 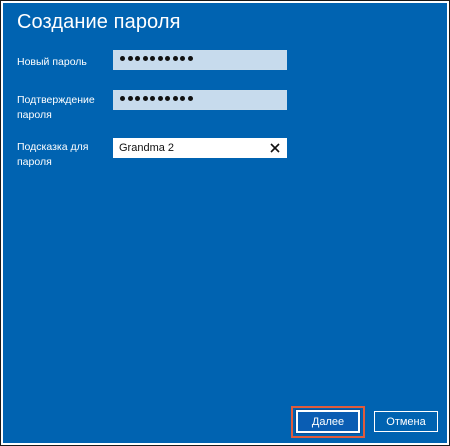 I want to click on confirm-password-label: Подтверждение пароля, so click(x=56, y=107).